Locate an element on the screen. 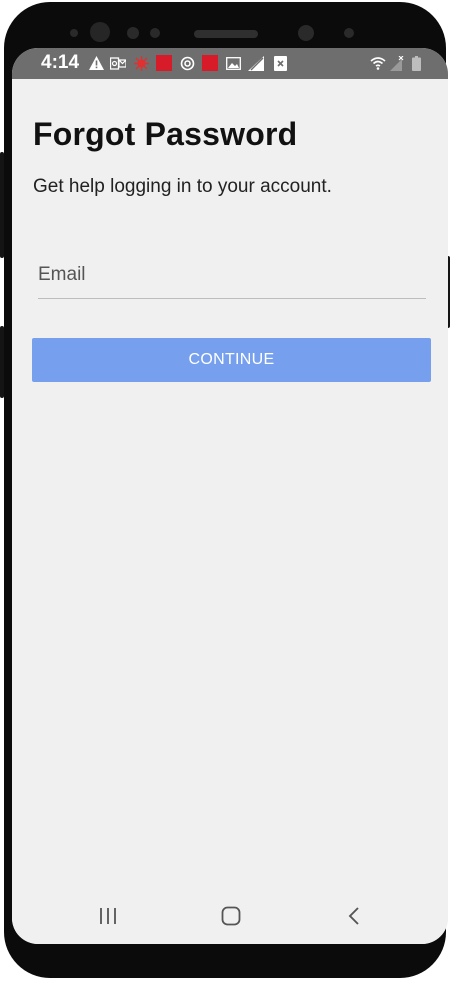 The width and height of the screenshot is (450, 981). navigation-bar is located at coordinates (230, 916).